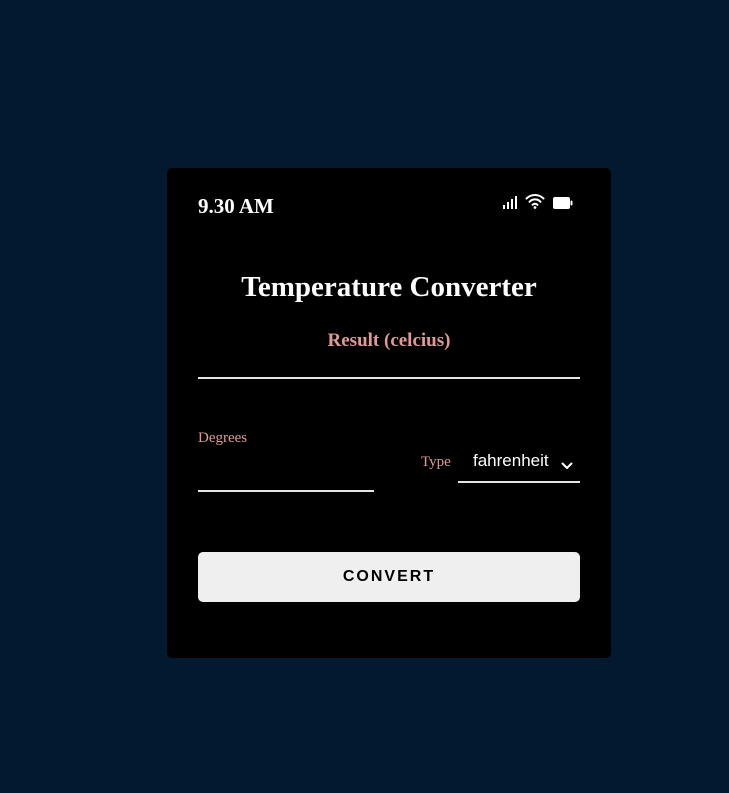 The image size is (729, 793). I want to click on wifi-icon, so click(535, 203).